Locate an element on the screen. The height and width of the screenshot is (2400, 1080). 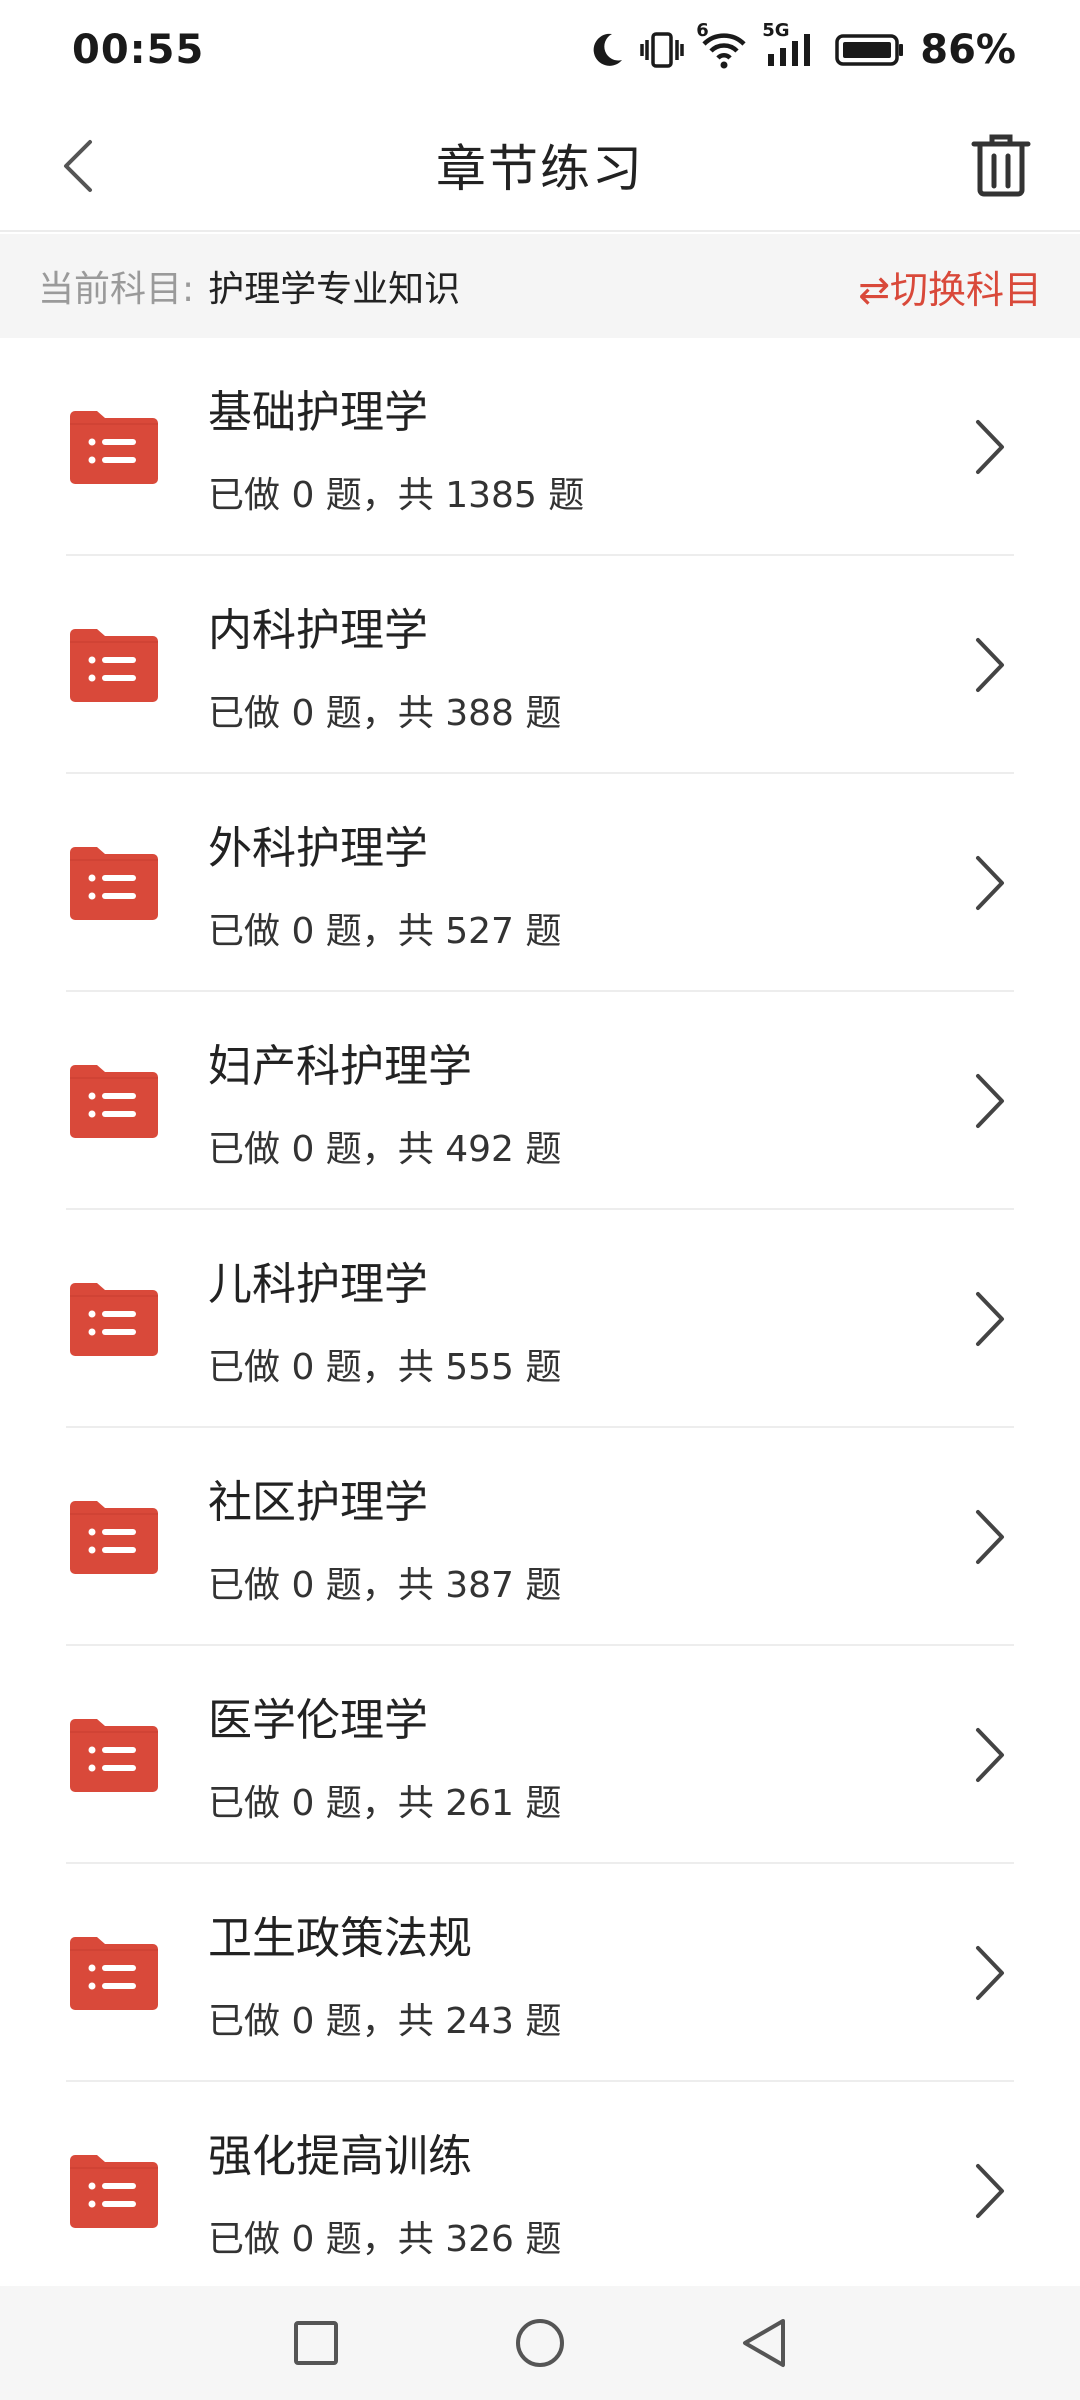
recent-apps-button is located at coordinates (316, 2343).